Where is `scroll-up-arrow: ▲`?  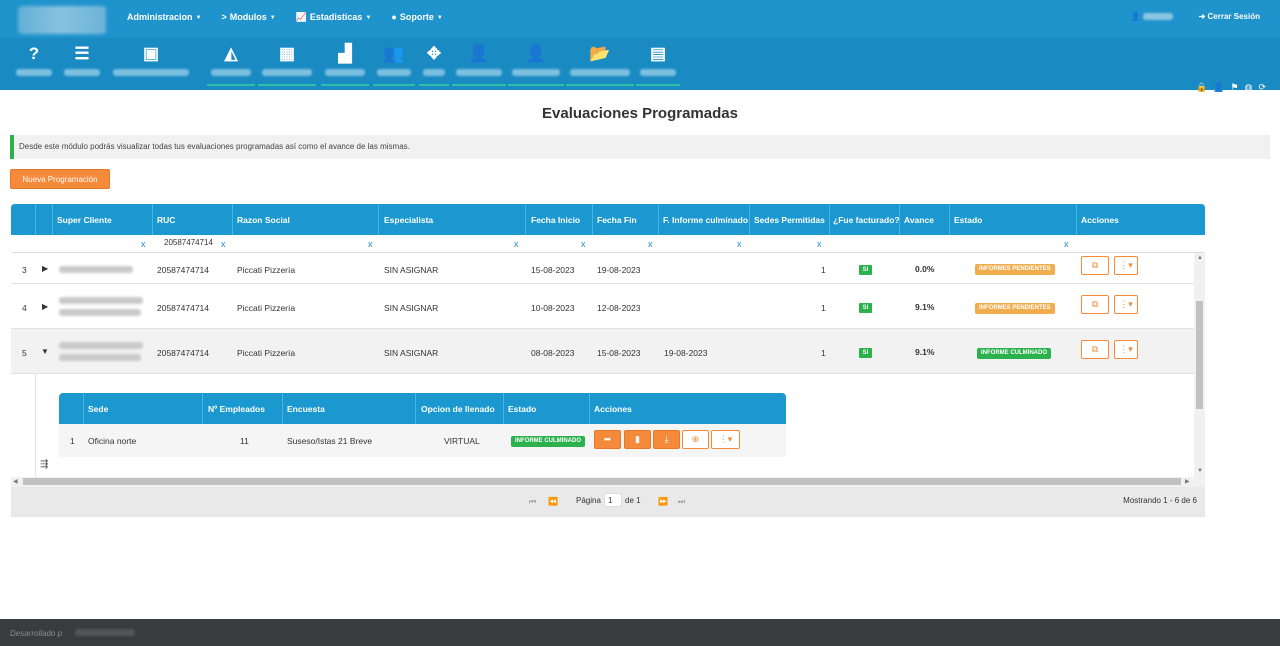 scroll-up-arrow: ▲ is located at coordinates (1200, 258).